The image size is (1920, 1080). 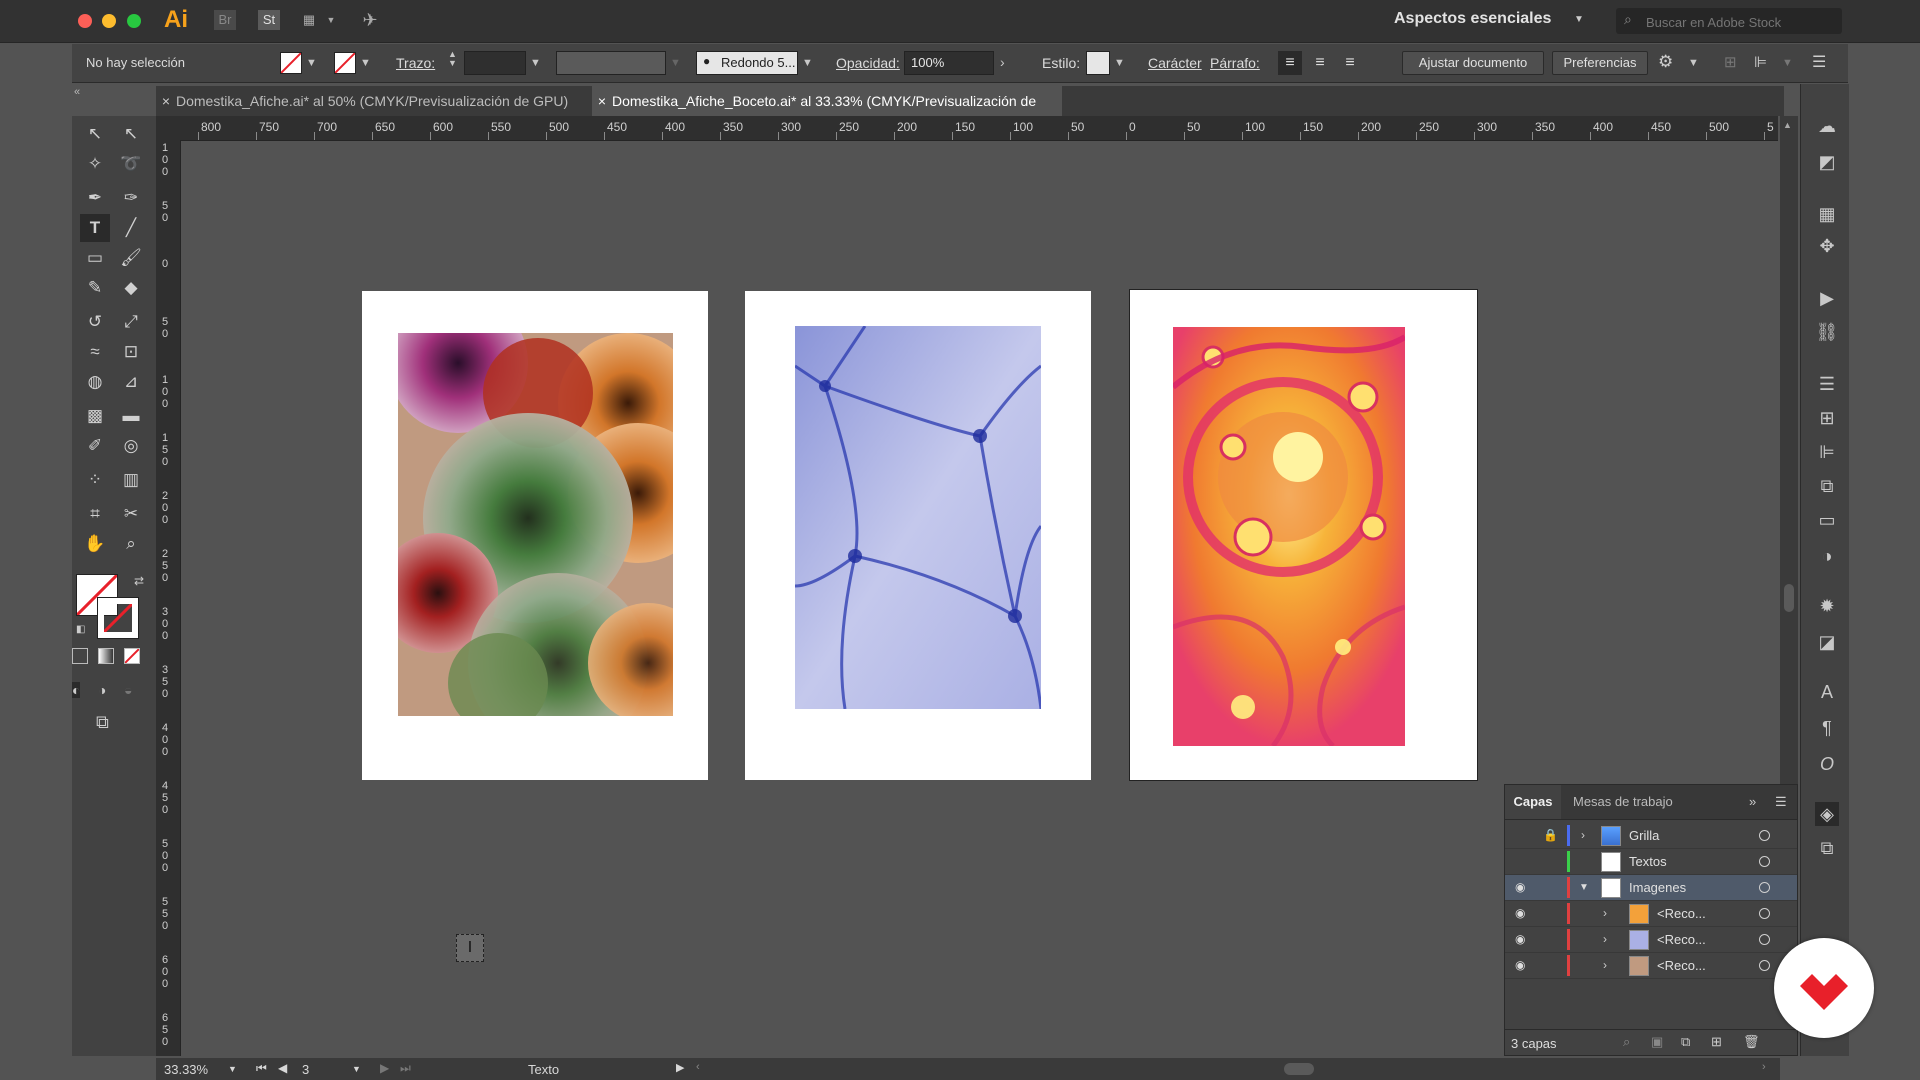 What do you see at coordinates (95, 382) in the screenshot?
I see `shape-builder-tool-icon: ◍` at bounding box center [95, 382].